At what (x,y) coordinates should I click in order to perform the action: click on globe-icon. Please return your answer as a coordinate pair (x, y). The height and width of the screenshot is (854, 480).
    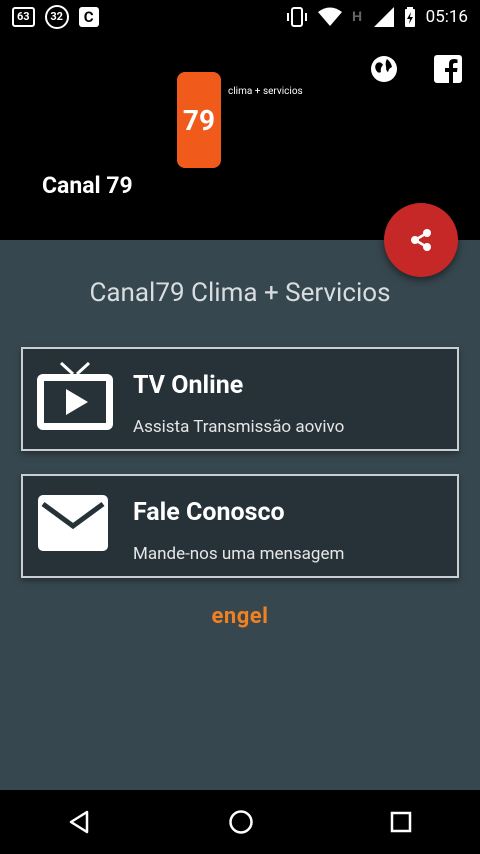
    Looking at the image, I should click on (384, 69).